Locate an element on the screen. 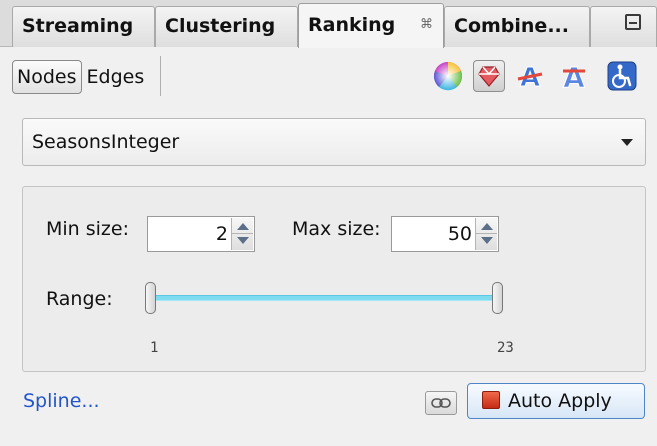 The image size is (657, 446). range-slider-low-handle is located at coordinates (150, 298).